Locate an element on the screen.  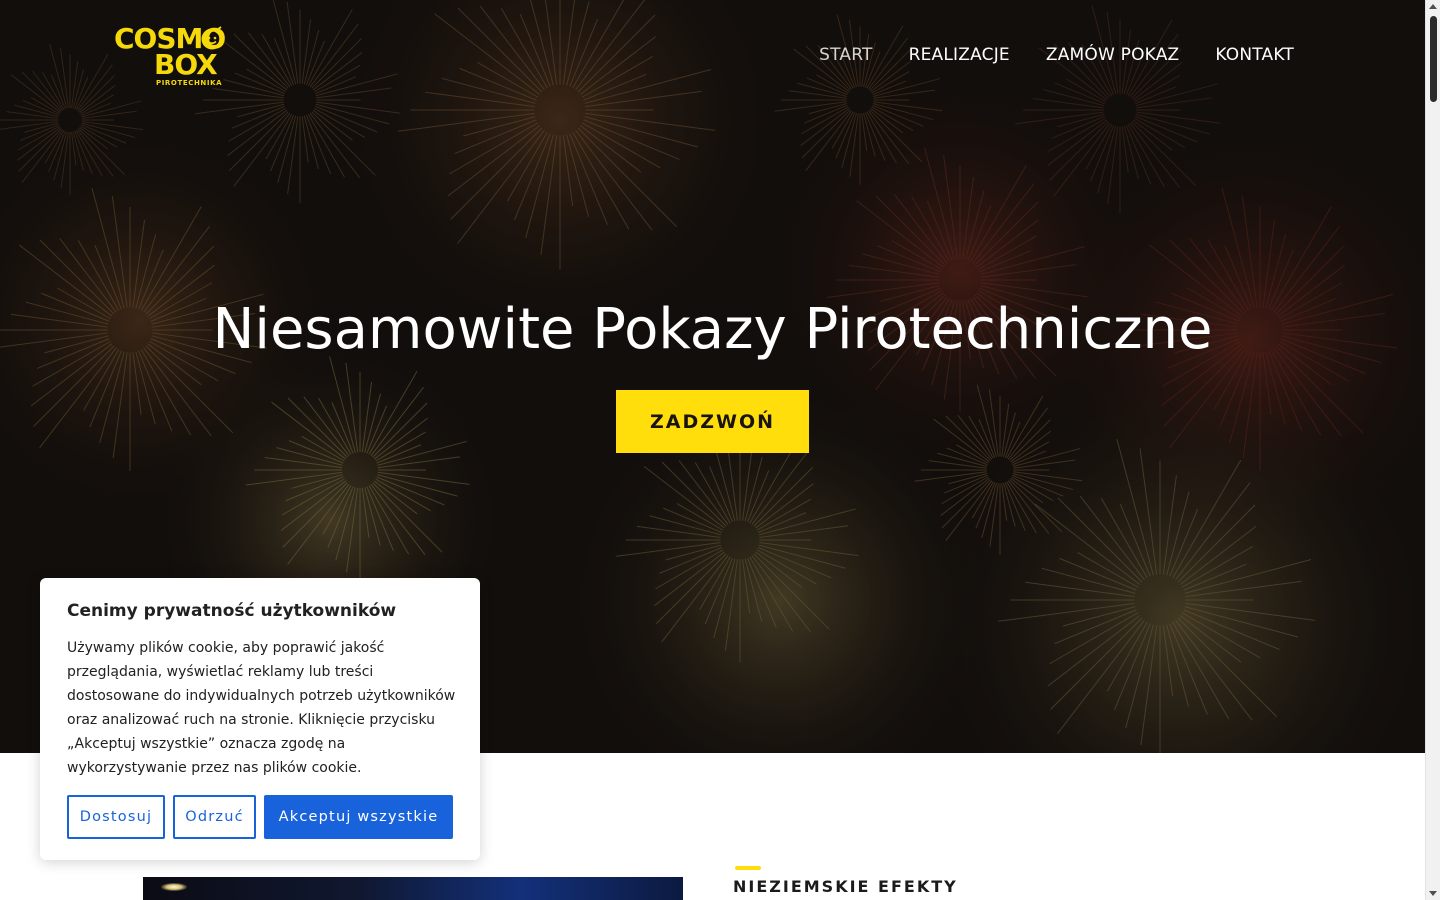
customize-button: Dostosuj is located at coordinates (116, 817).